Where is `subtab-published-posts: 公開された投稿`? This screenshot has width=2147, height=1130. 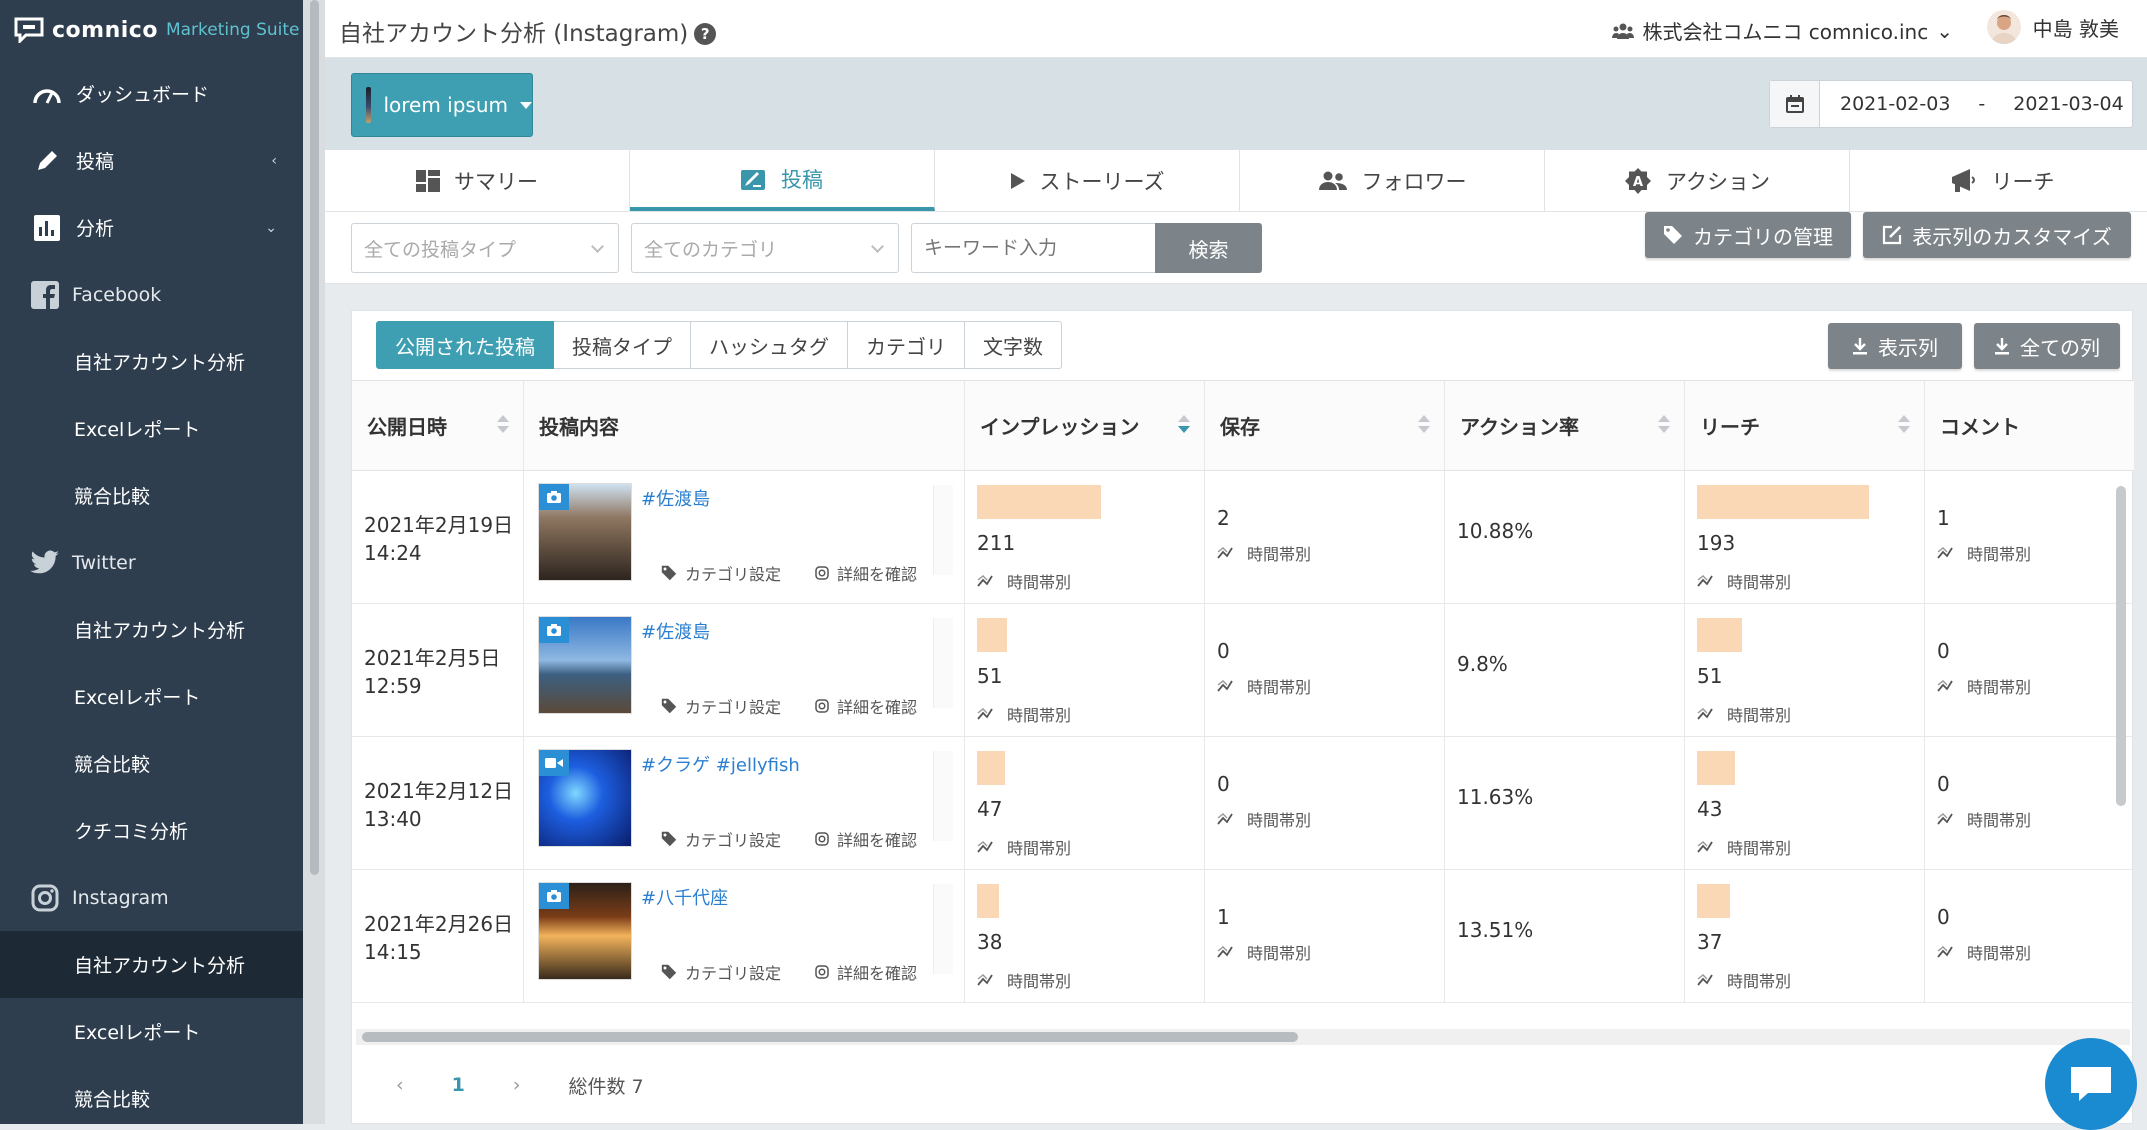 subtab-published-posts: 公開された投稿 is located at coordinates (465, 345).